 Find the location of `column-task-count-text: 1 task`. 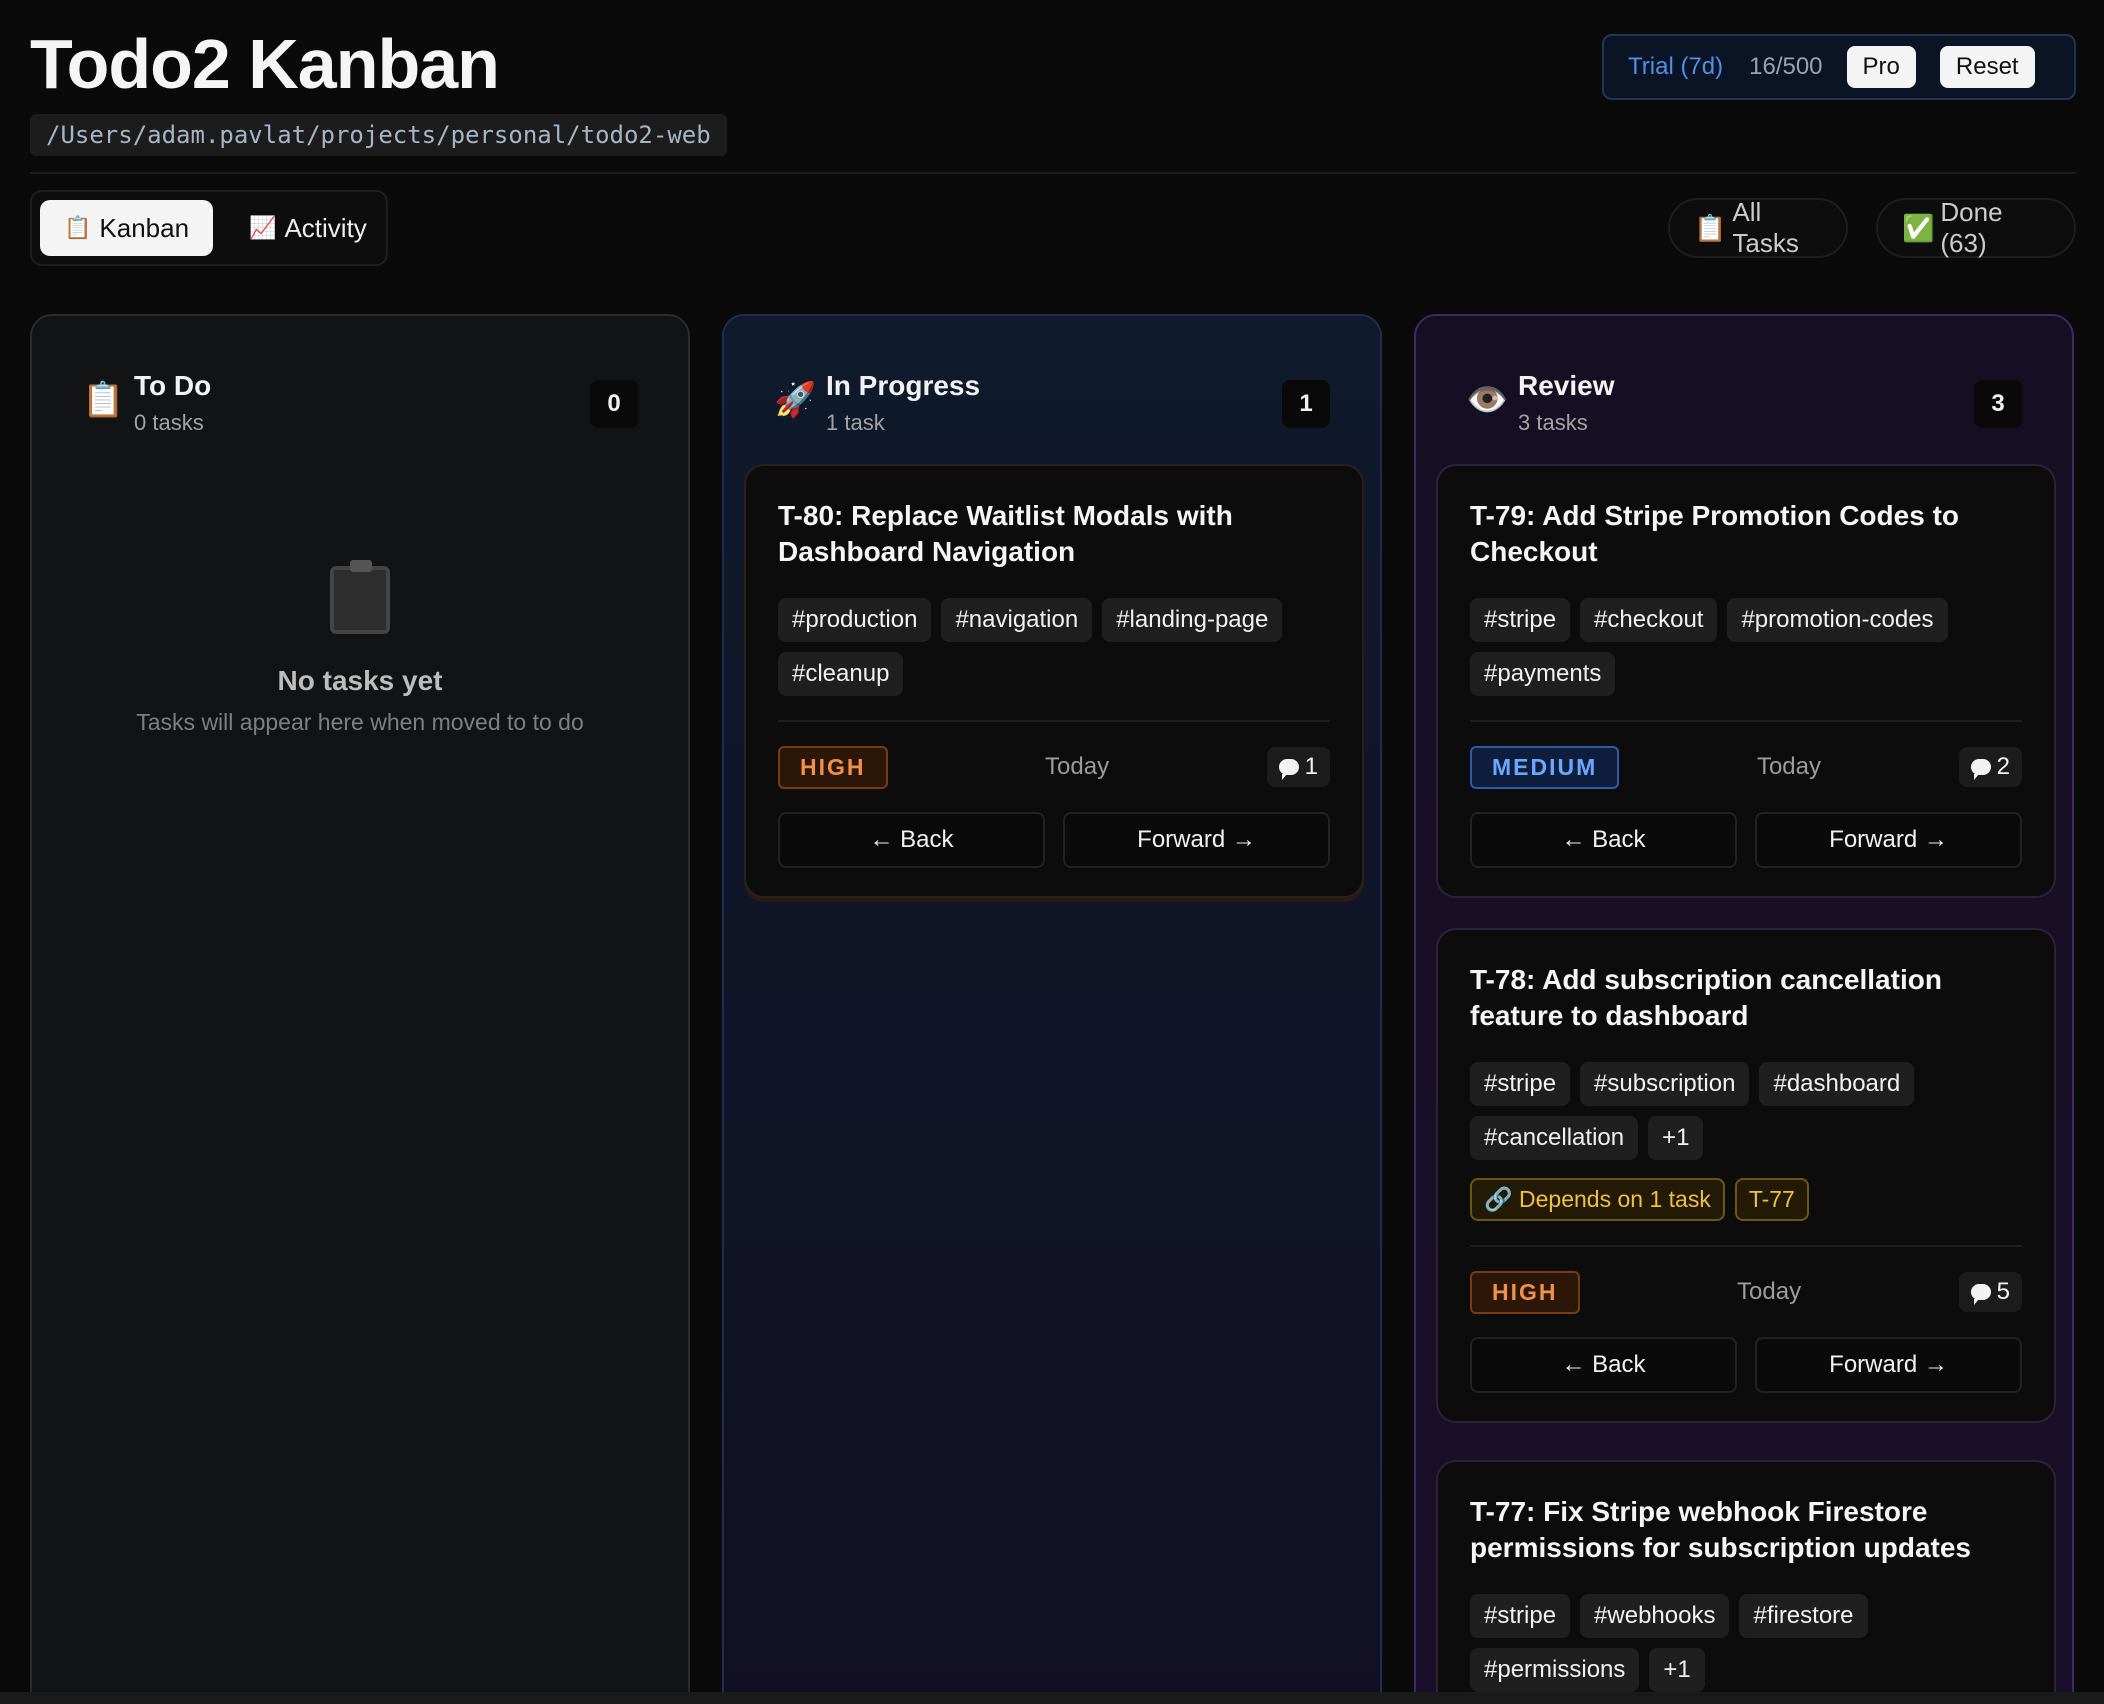

column-task-count-text: 1 task is located at coordinates (855, 422).